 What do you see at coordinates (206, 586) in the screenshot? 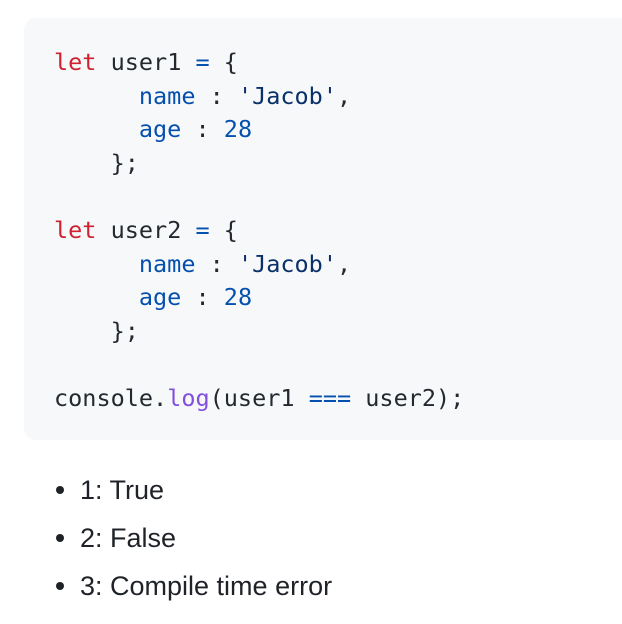
I see `answer-option-label: 3: Compile time error` at bounding box center [206, 586].